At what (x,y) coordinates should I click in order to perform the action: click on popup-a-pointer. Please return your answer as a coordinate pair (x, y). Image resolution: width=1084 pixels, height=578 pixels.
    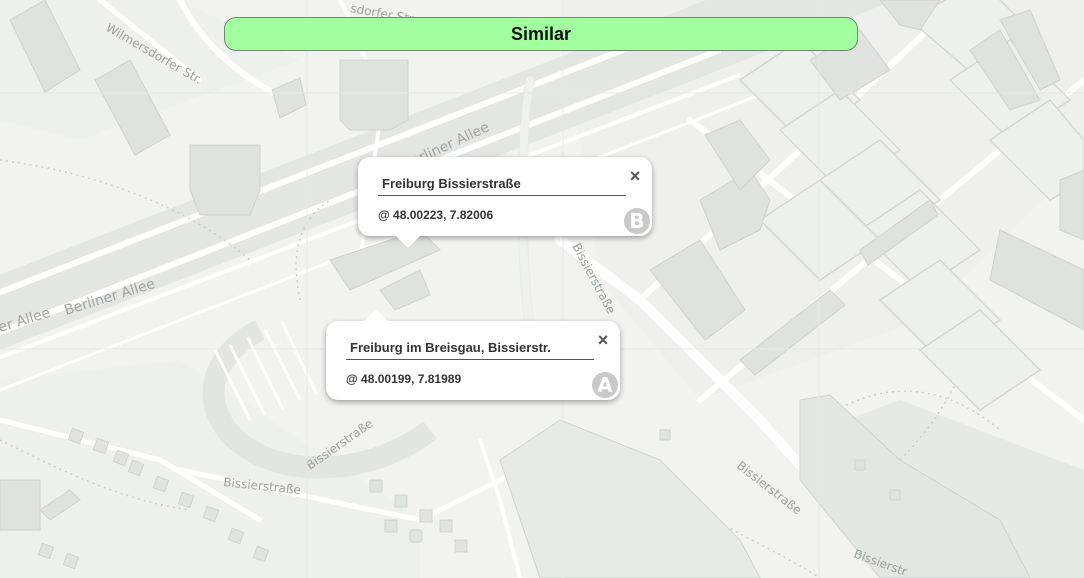
    Looking at the image, I should click on (376, 315).